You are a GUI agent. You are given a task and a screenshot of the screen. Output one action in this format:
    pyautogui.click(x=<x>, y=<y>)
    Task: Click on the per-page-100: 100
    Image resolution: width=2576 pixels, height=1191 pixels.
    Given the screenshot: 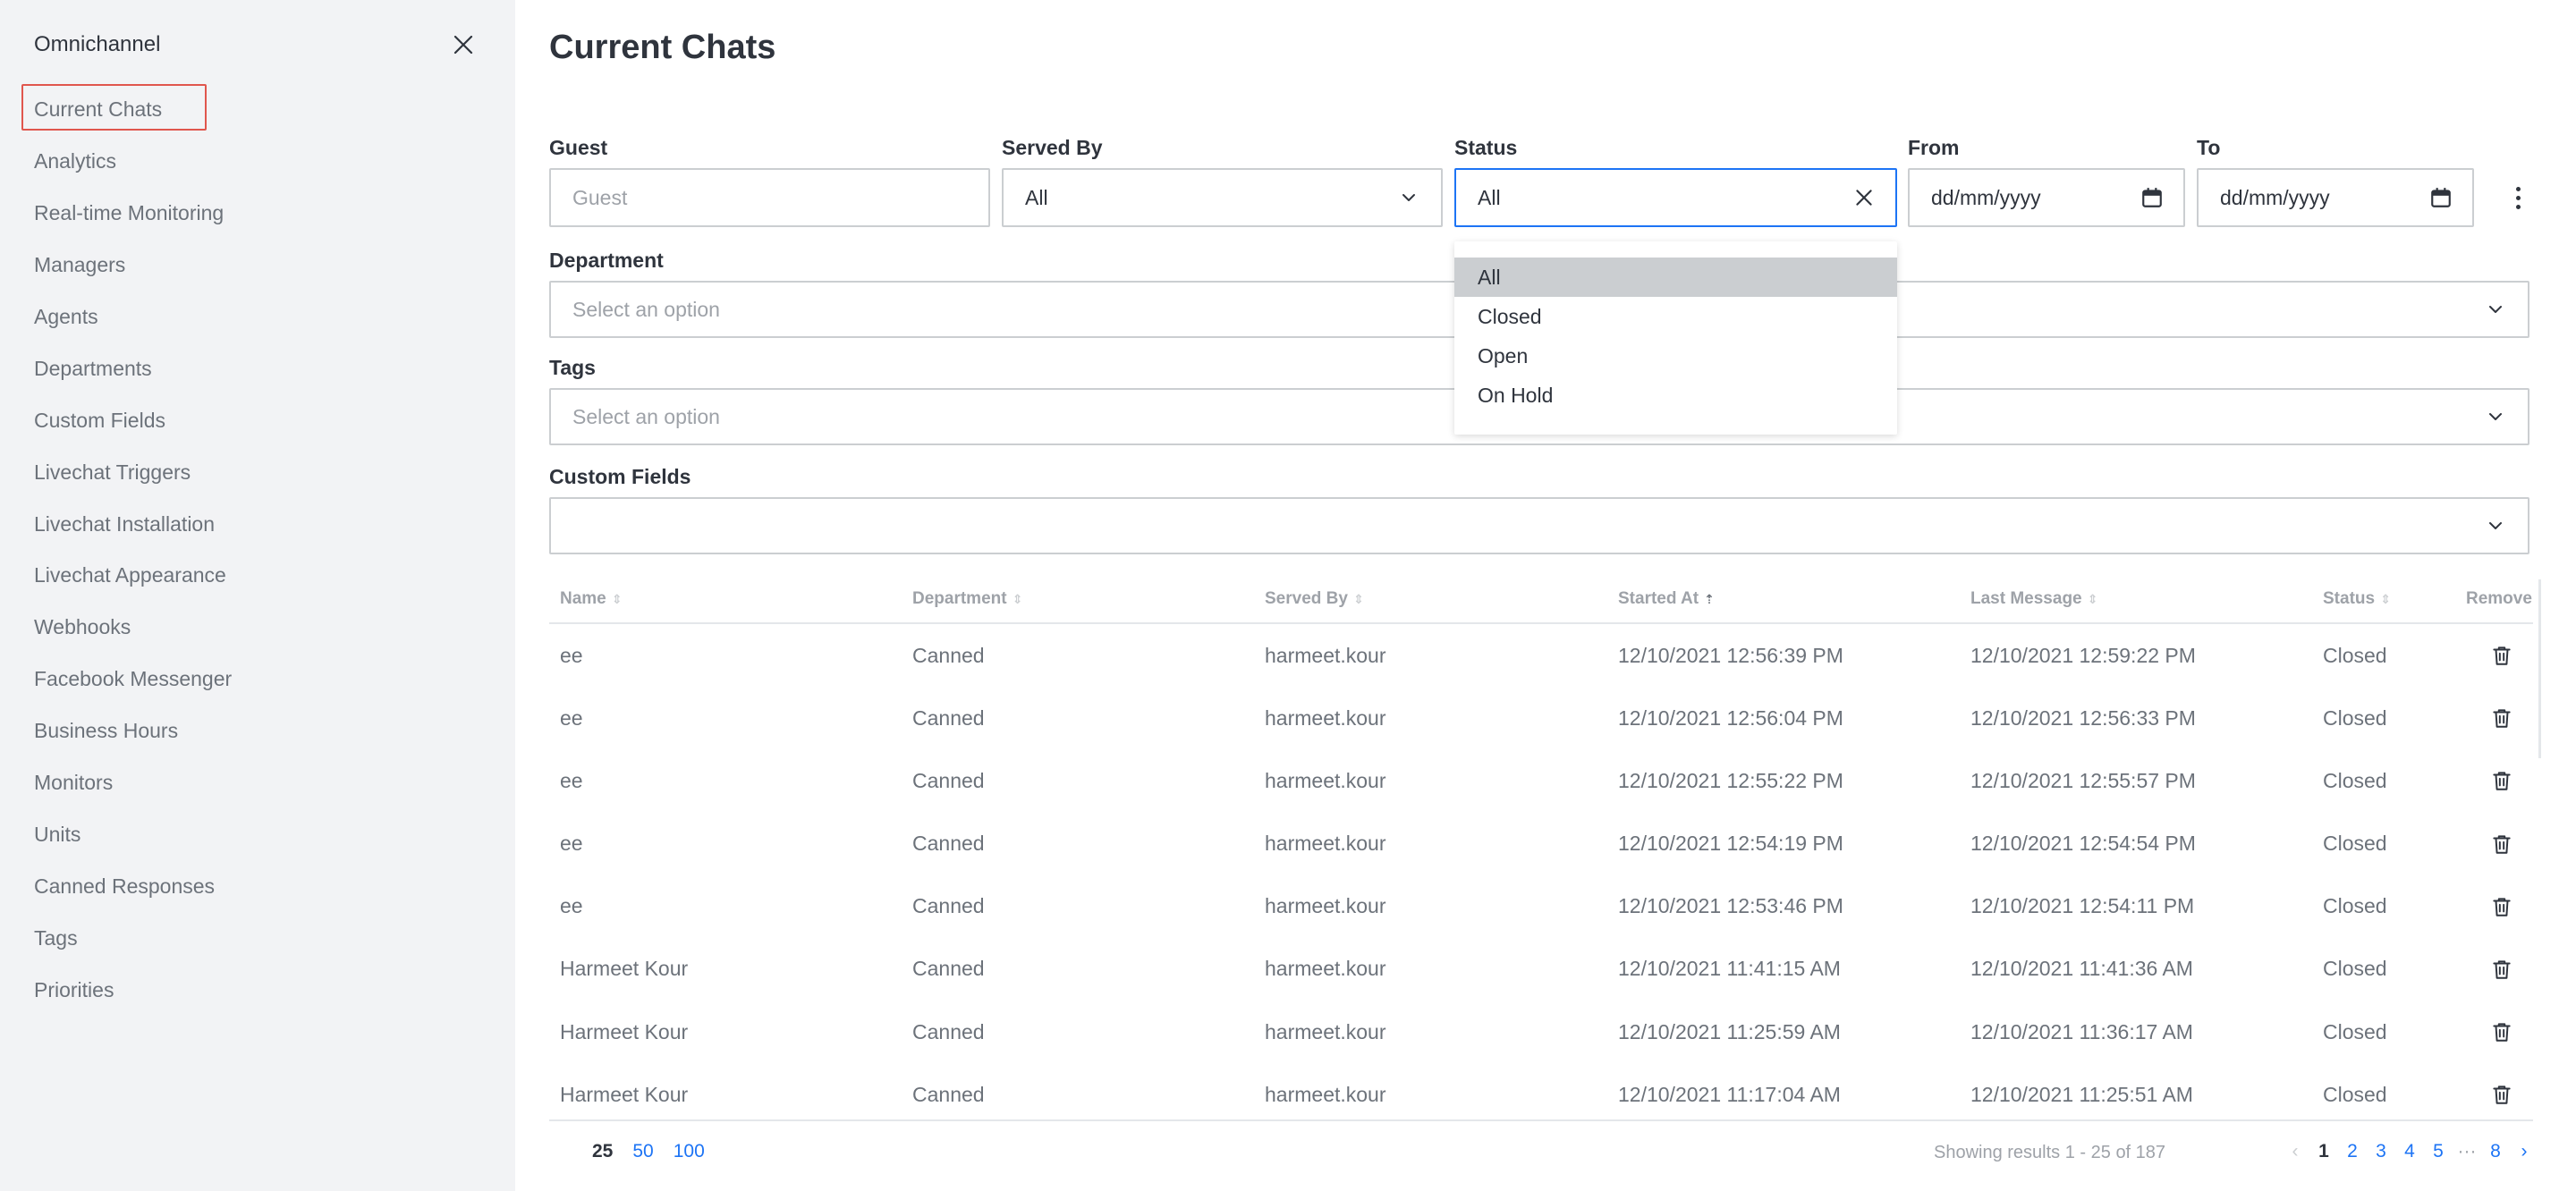 What is the action you would take?
    pyautogui.click(x=689, y=1151)
    